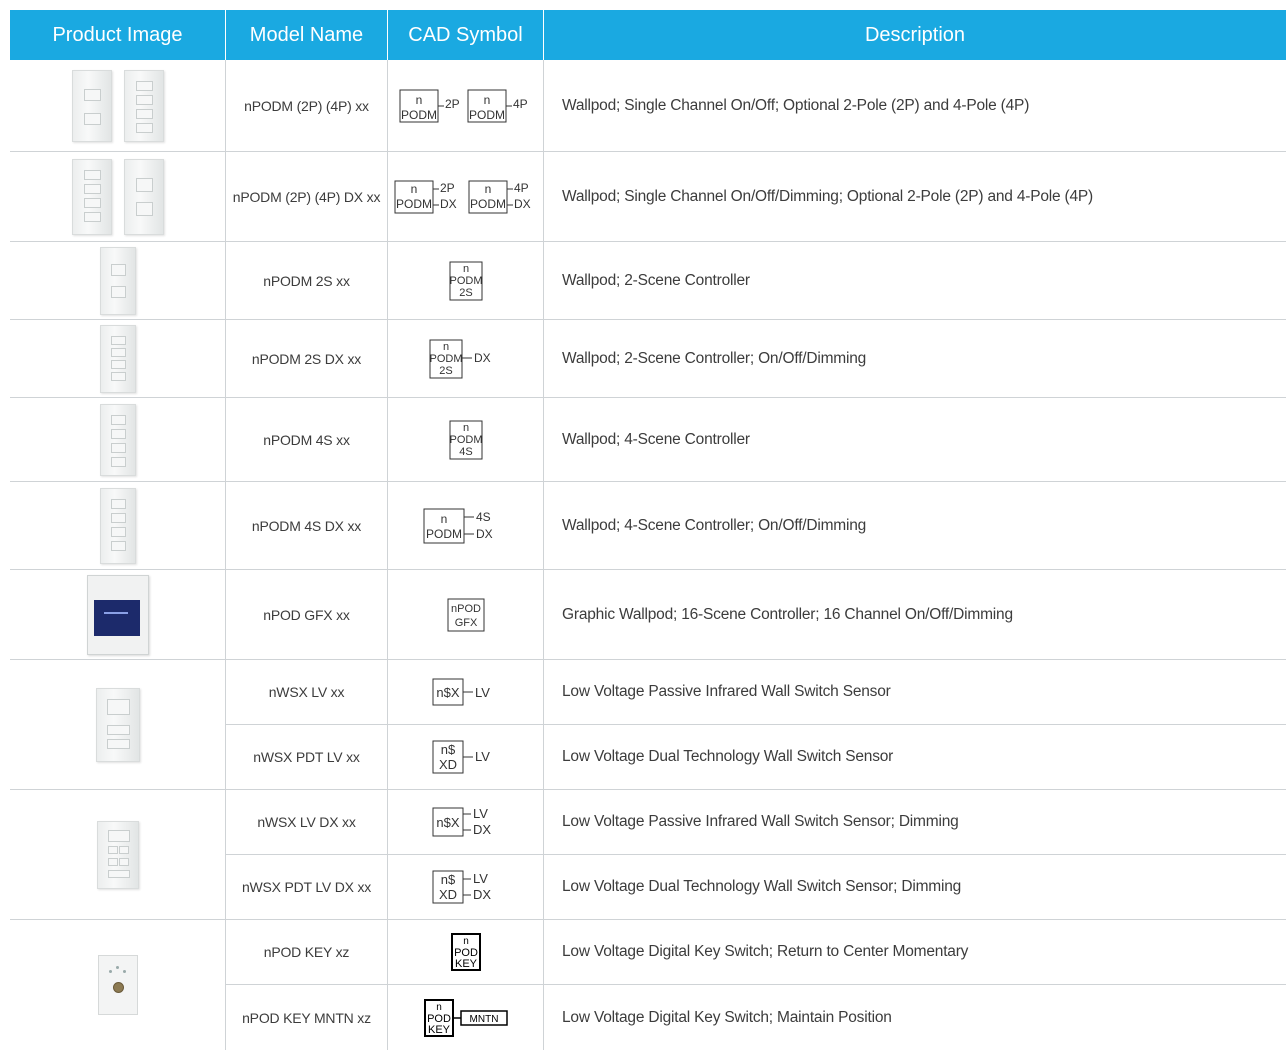  Describe the element at coordinates (466, 35) in the screenshot. I see `header-cad-symbol: CAD Symbol` at that location.